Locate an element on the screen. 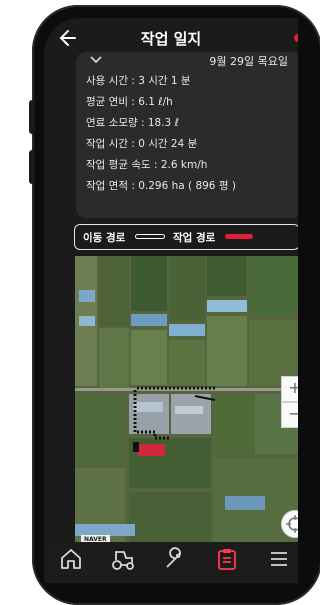 This screenshot has height=605, width=320. zoom-in-button: + is located at coordinates (289, 389).